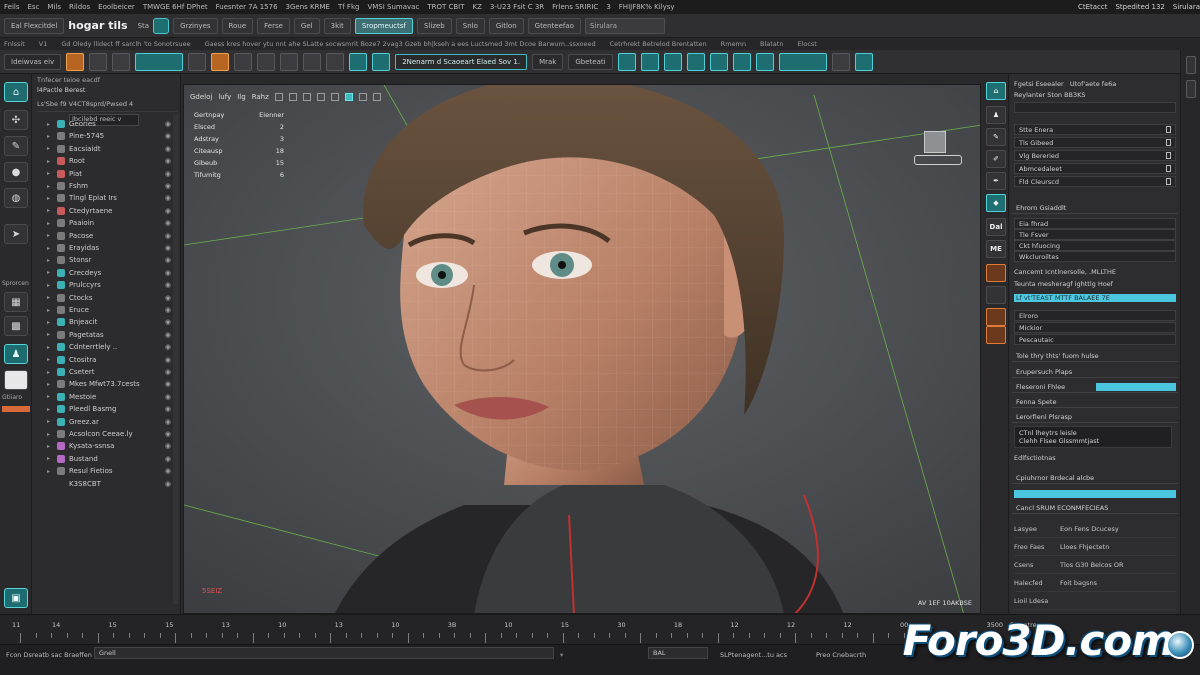  I want to click on workspace-tab: Snlo, so click(470, 25).